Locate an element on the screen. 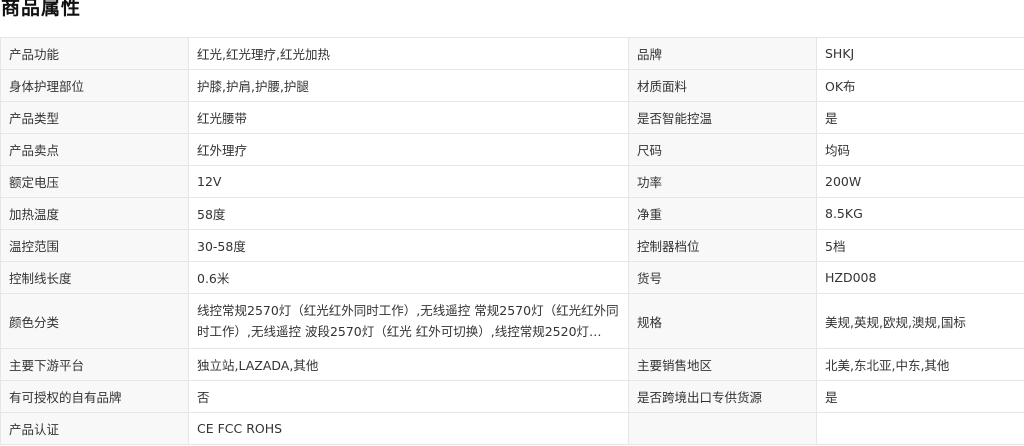 The width and height of the screenshot is (1024, 446). attr-label: 净重 is located at coordinates (722, 213).